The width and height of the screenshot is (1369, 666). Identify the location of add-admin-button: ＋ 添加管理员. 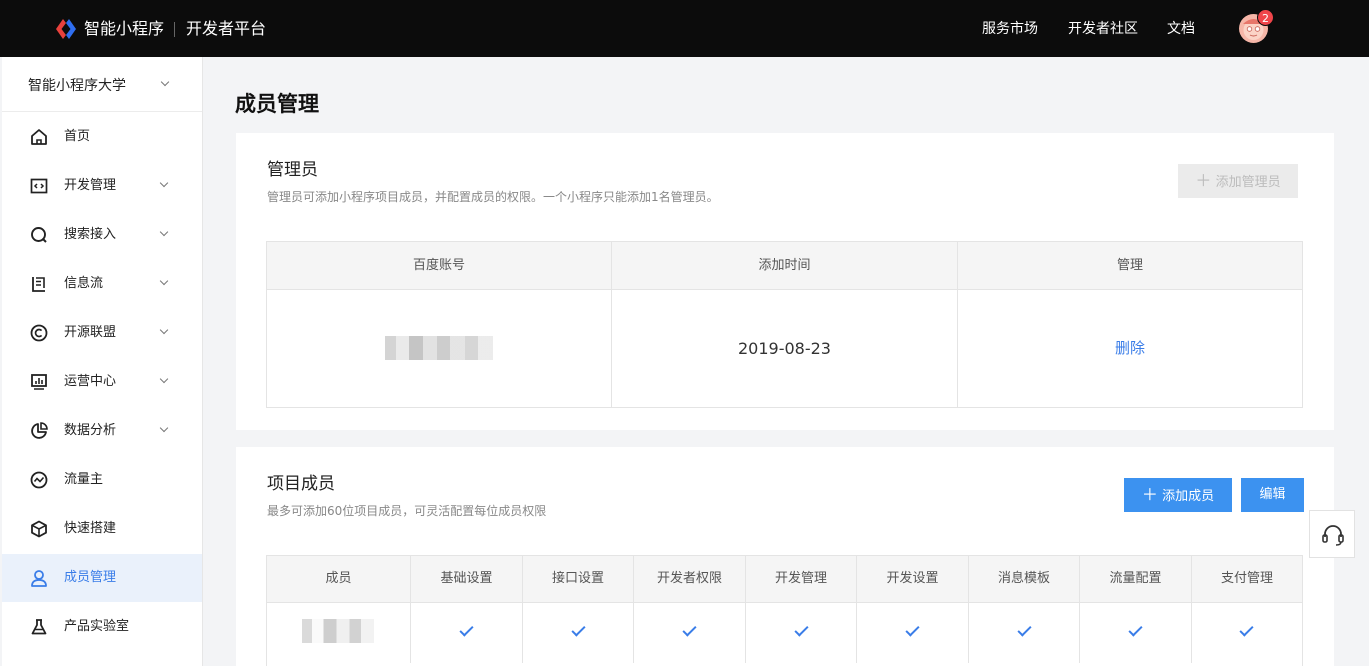
(1238, 181).